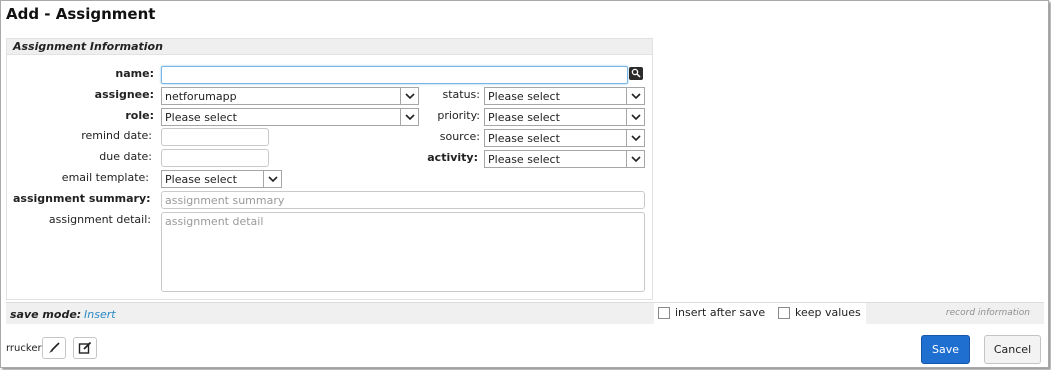 The image size is (1051, 370). What do you see at coordinates (215, 158) in the screenshot?
I see `due-date-input` at bounding box center [215, 158].